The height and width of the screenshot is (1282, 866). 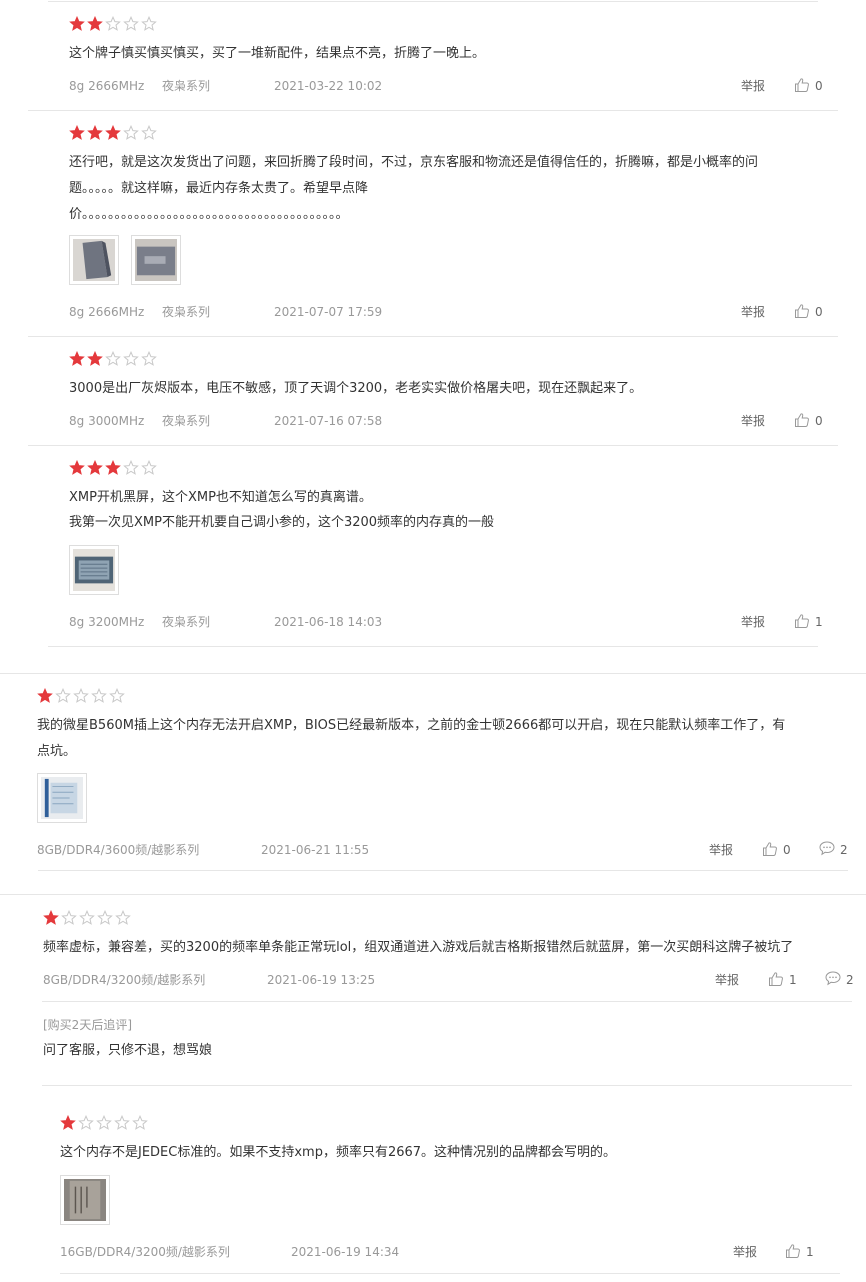 What do you see at coordinates (282, 522) in the screenshot?
I see `review-text: 我第一次见XMP不能开机要自己调小参的，这个3200频率的内存真的一般` at bounding box center [282, 522].